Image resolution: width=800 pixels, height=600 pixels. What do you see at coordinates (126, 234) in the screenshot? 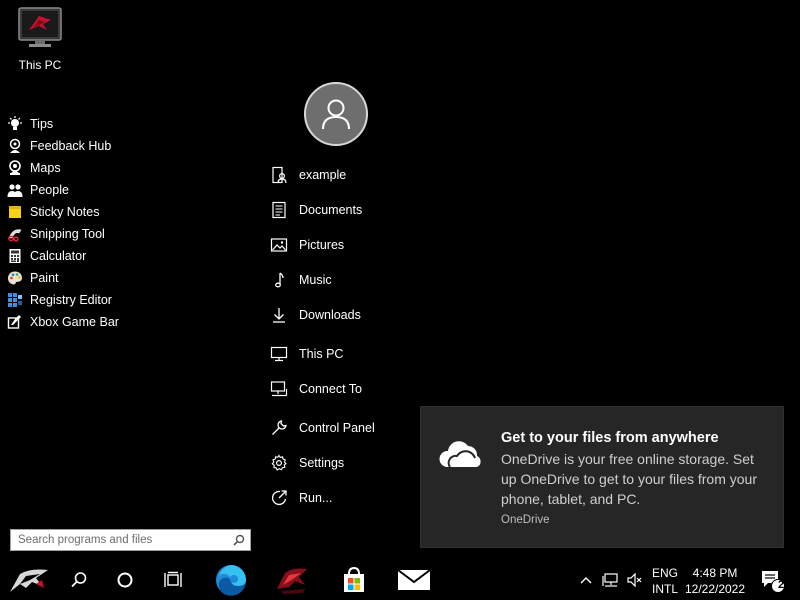
I see `program-item-snipping-tool: Snipping Tool` at bounding box center [126, 234].